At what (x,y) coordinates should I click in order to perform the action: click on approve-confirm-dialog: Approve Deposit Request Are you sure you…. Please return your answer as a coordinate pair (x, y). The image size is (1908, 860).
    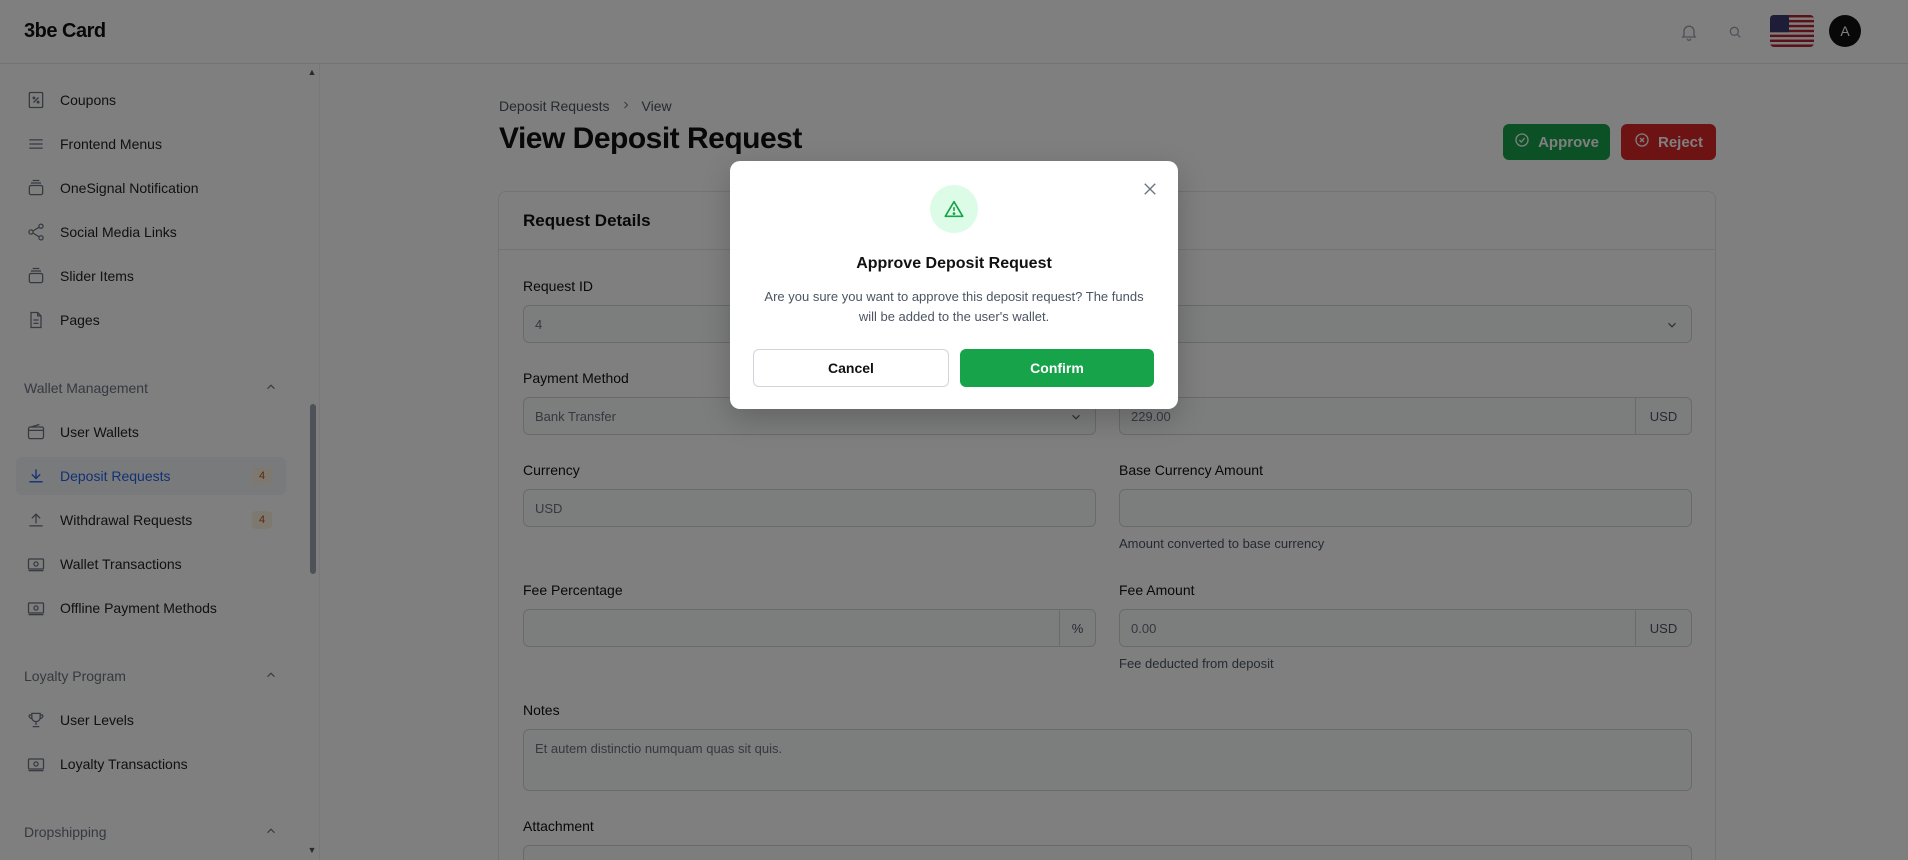
    Looking at the image, I should click on (954, 285).